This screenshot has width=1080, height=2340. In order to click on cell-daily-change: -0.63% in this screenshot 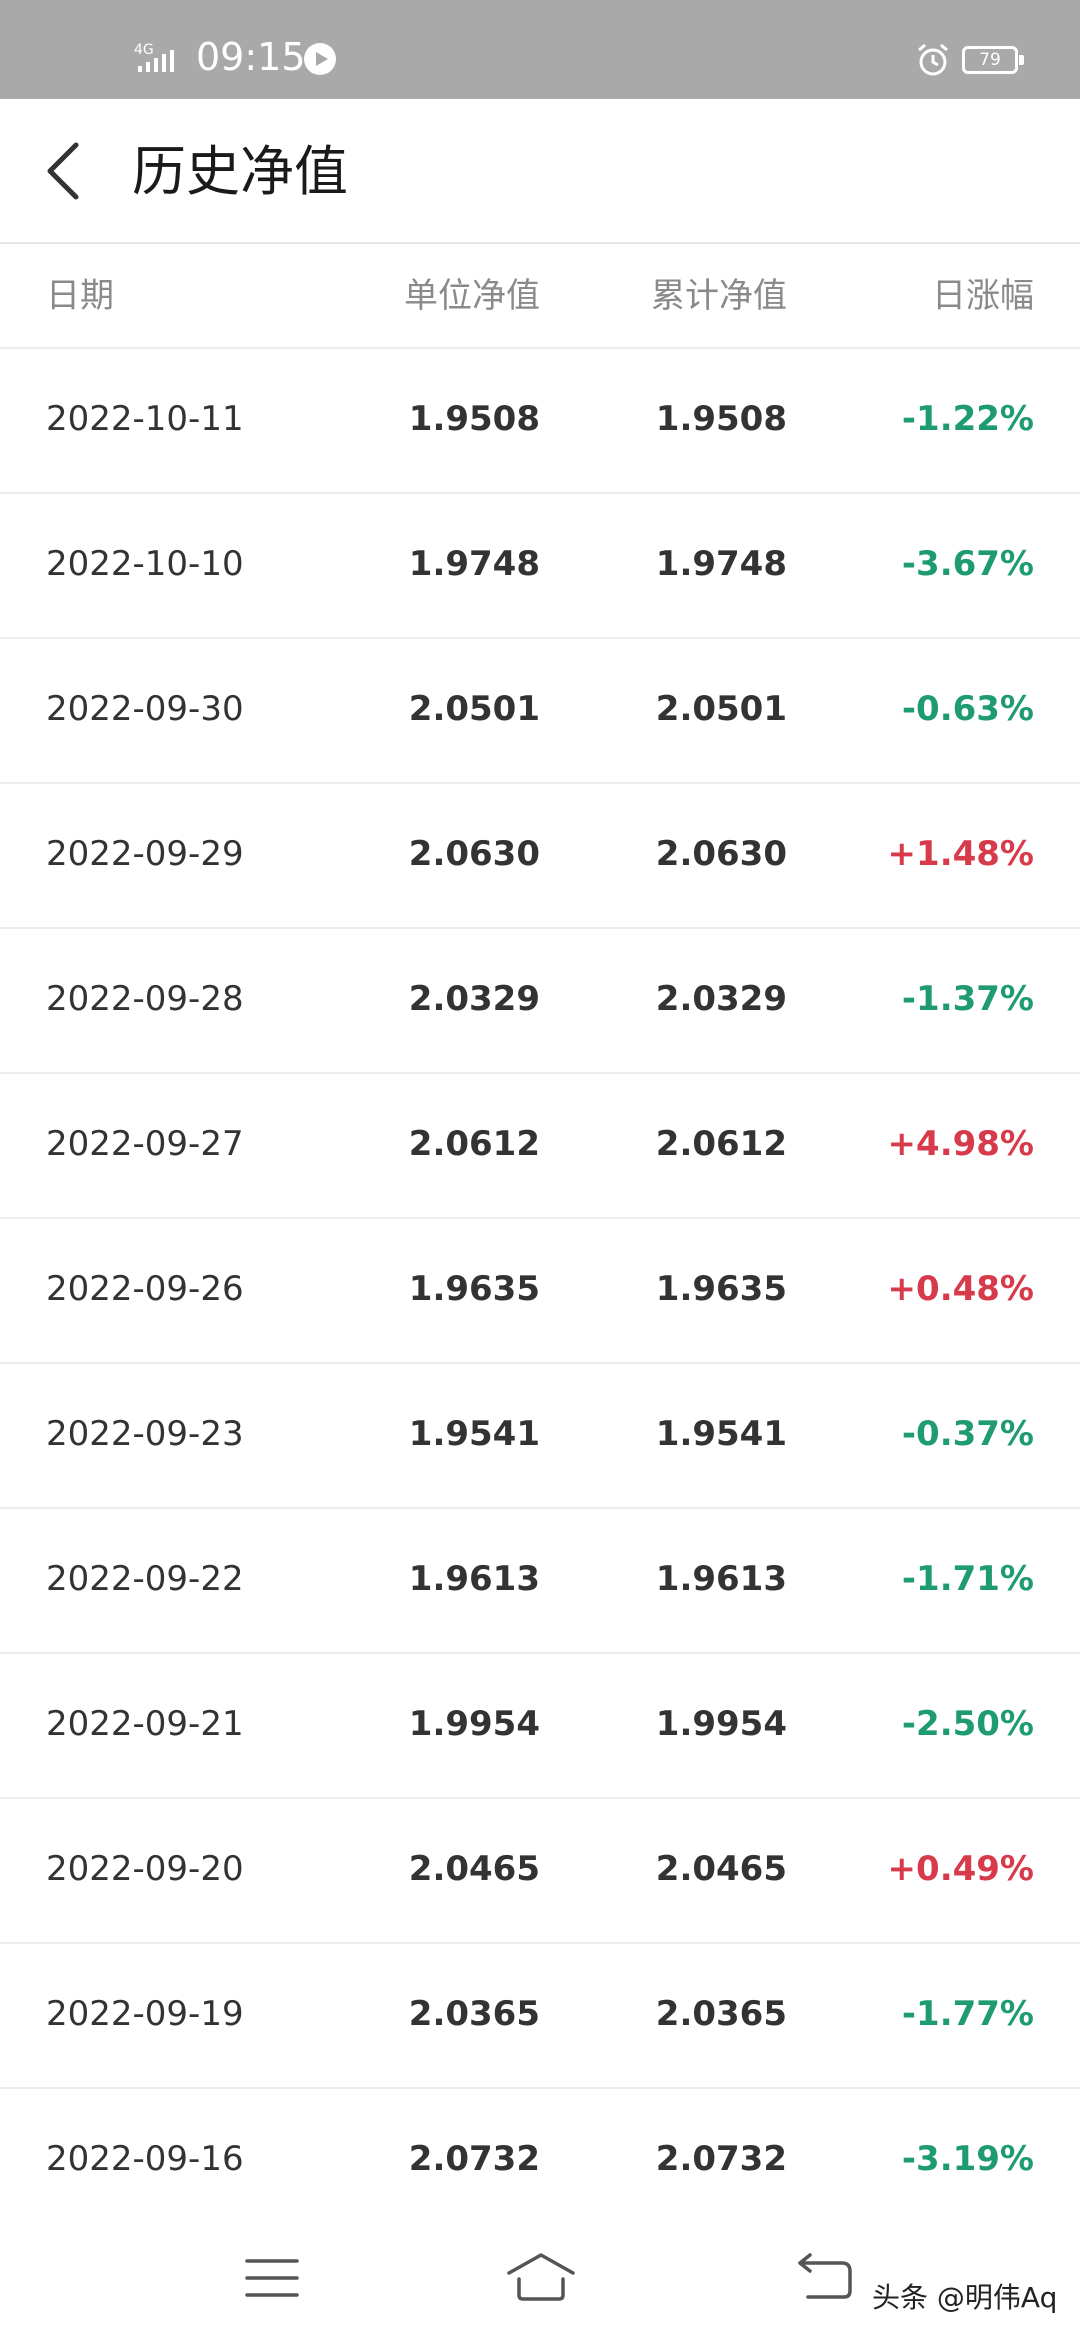, I will do `click(967, 709)`.